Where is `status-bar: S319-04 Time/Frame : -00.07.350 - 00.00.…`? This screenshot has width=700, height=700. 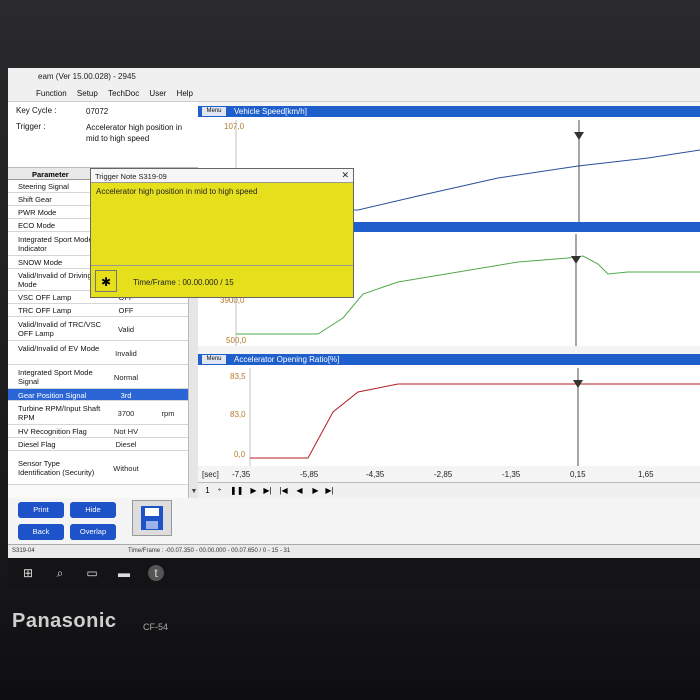 status-bar: S319-04 Time/Frame : -00.07.350 - 00.00.… is located at coordinates (354, 551).